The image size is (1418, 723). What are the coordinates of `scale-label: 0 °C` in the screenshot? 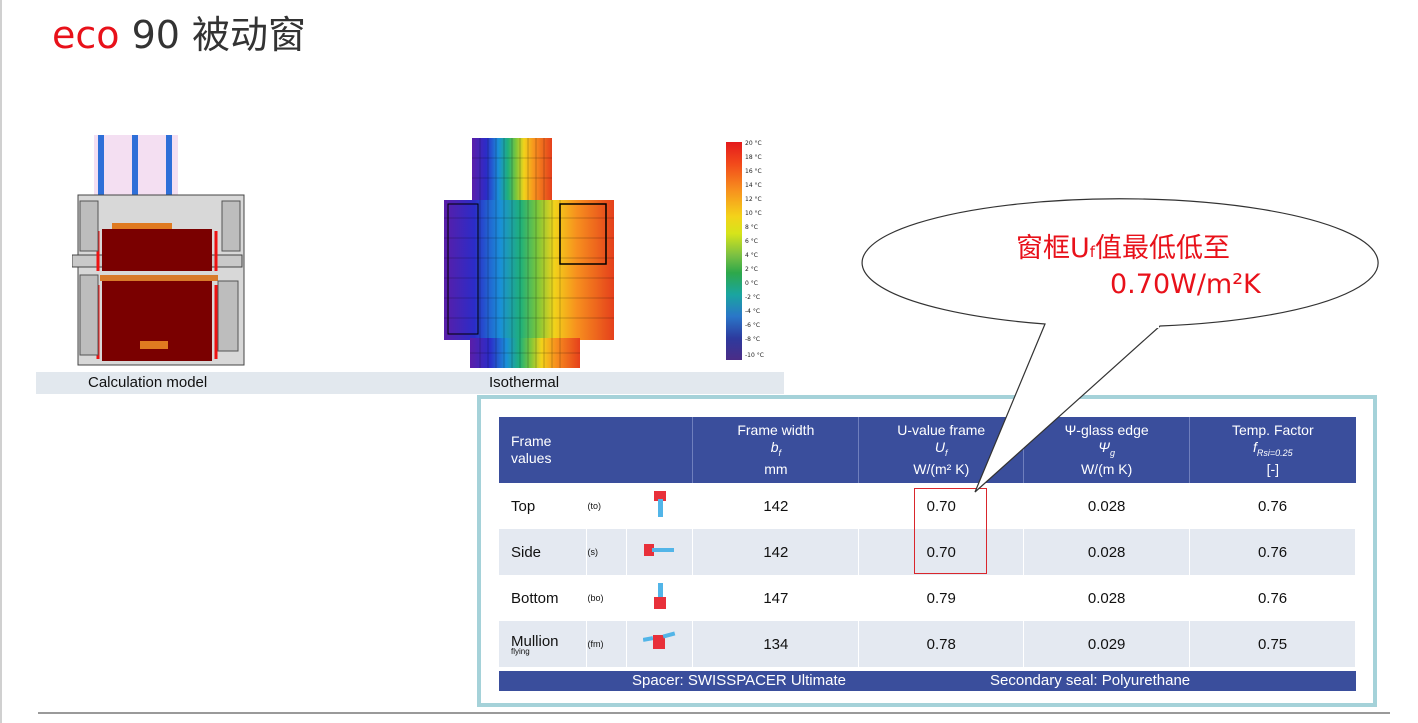 It's located at (751, 283).